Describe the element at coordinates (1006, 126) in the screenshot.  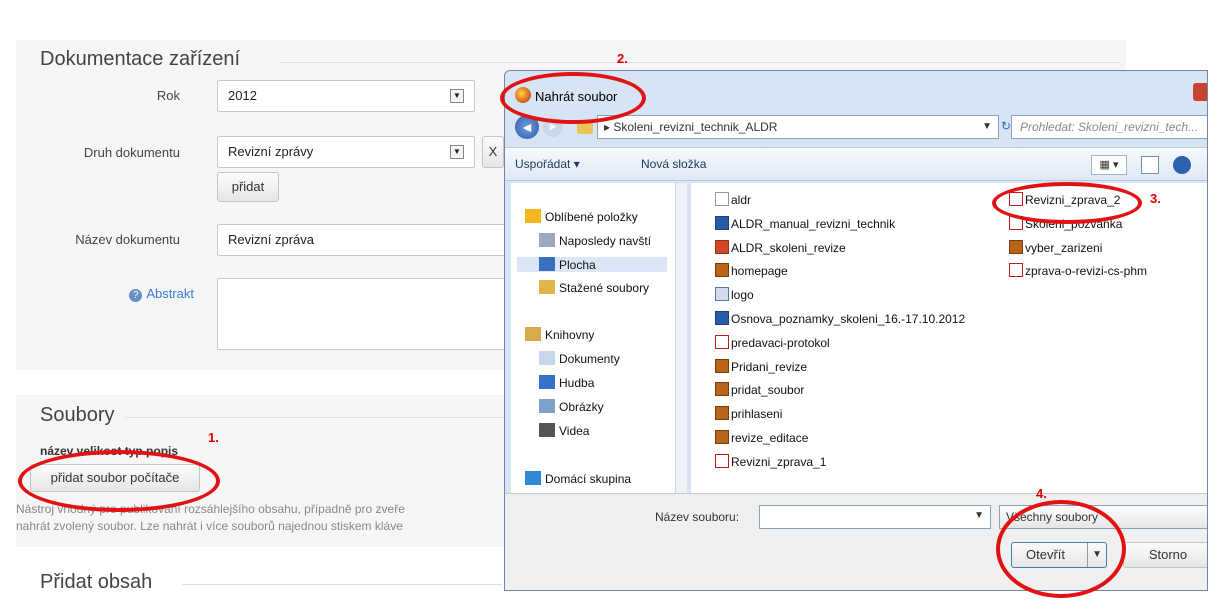
I see `refresh-icon: ↻` at that location.